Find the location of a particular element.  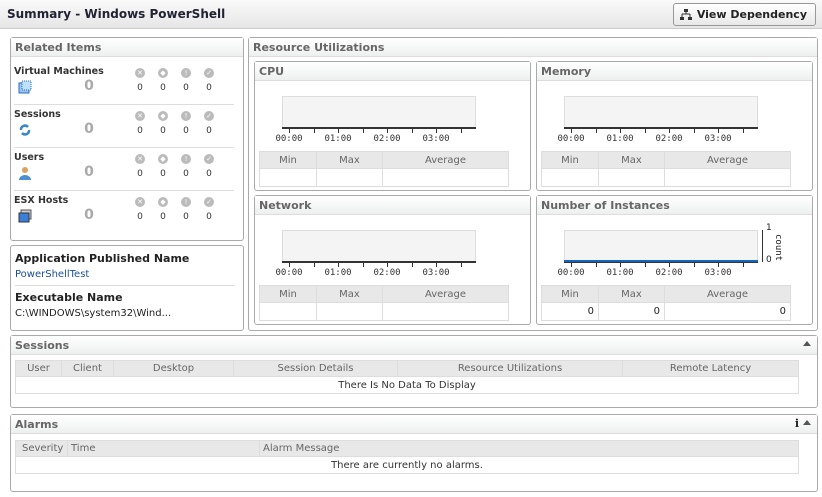

related-item-row: Virtual Machines 0 ✕ 0 ◆ 0! 0 ✓ 0 is located at coordinates (124, 83).